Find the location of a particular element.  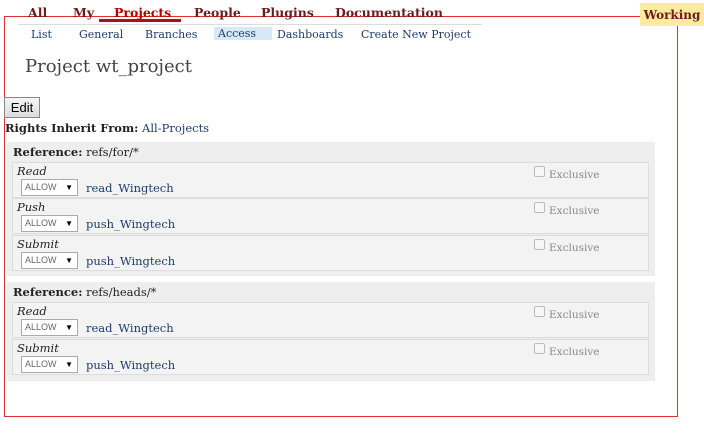

nav-my: My is located at coordinates (83, 12).